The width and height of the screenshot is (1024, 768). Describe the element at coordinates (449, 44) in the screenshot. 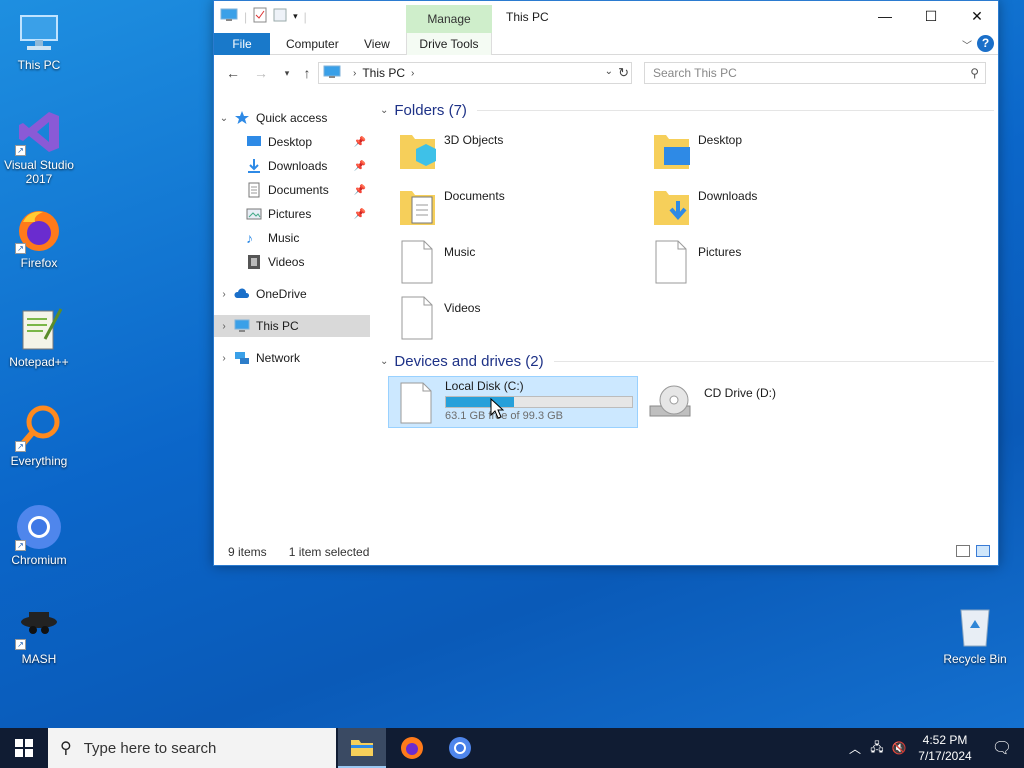

I see `tab-drive-tools: Drive Tools` at that location.